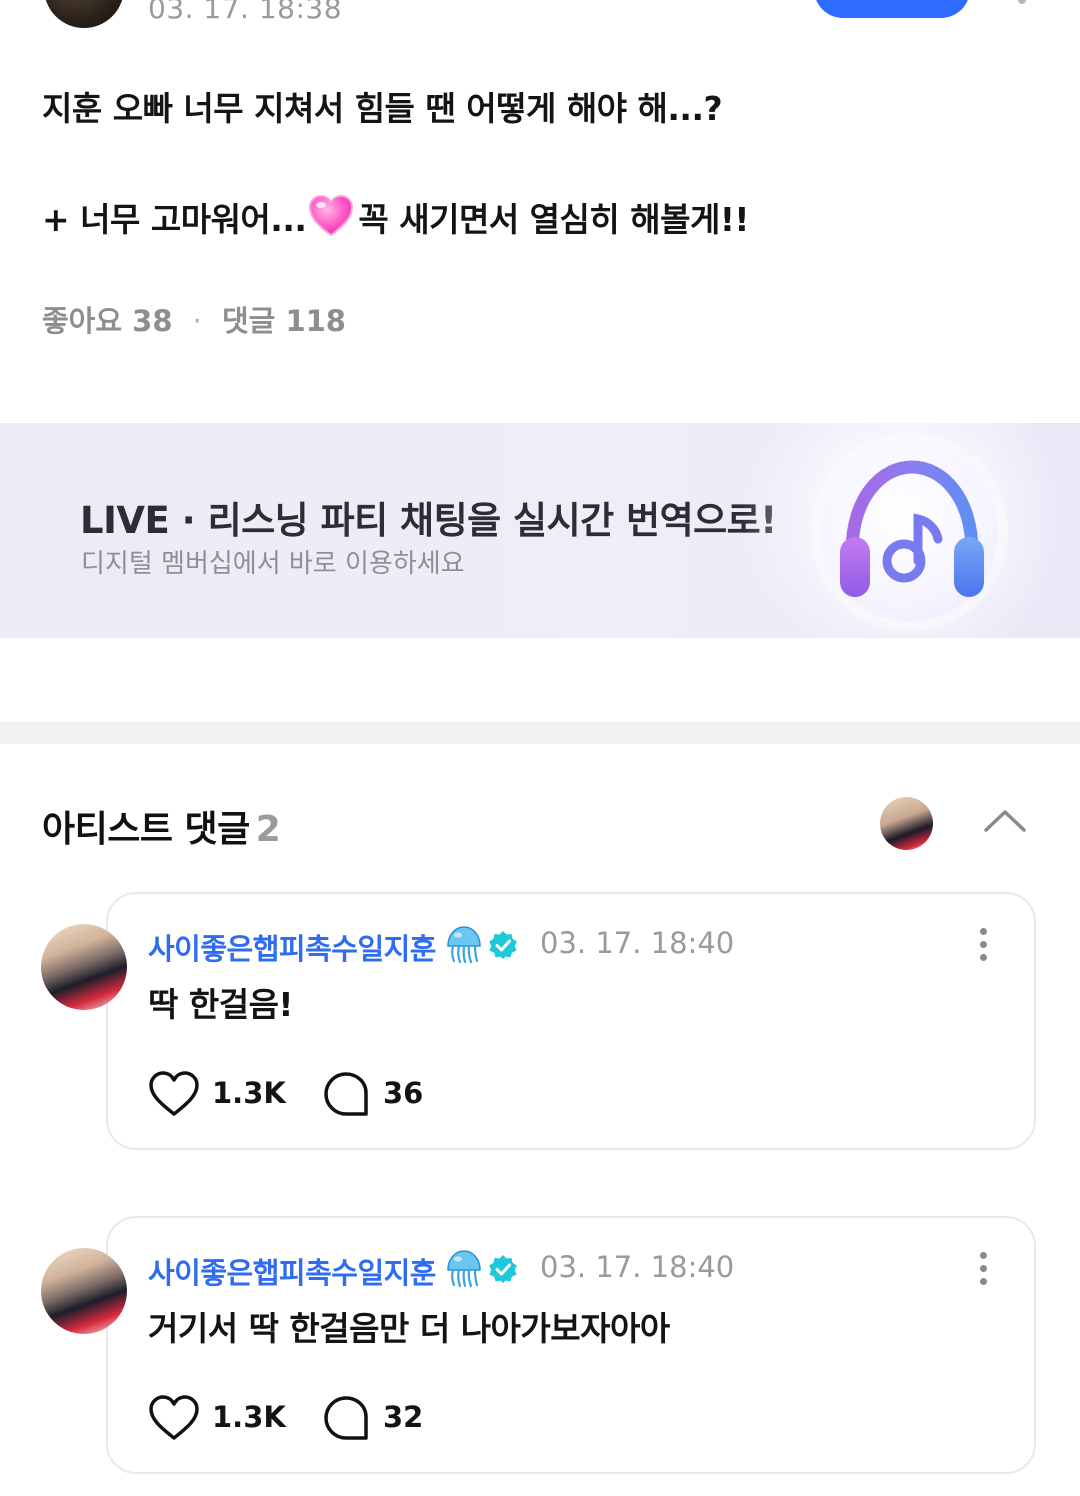 This screenshot has height=1496, width=1080. What do you see at coordinates (220, 1004) in the screenshot?
I see `comment-text: 딱 한걸음!` at bounding box center [220, 1004].